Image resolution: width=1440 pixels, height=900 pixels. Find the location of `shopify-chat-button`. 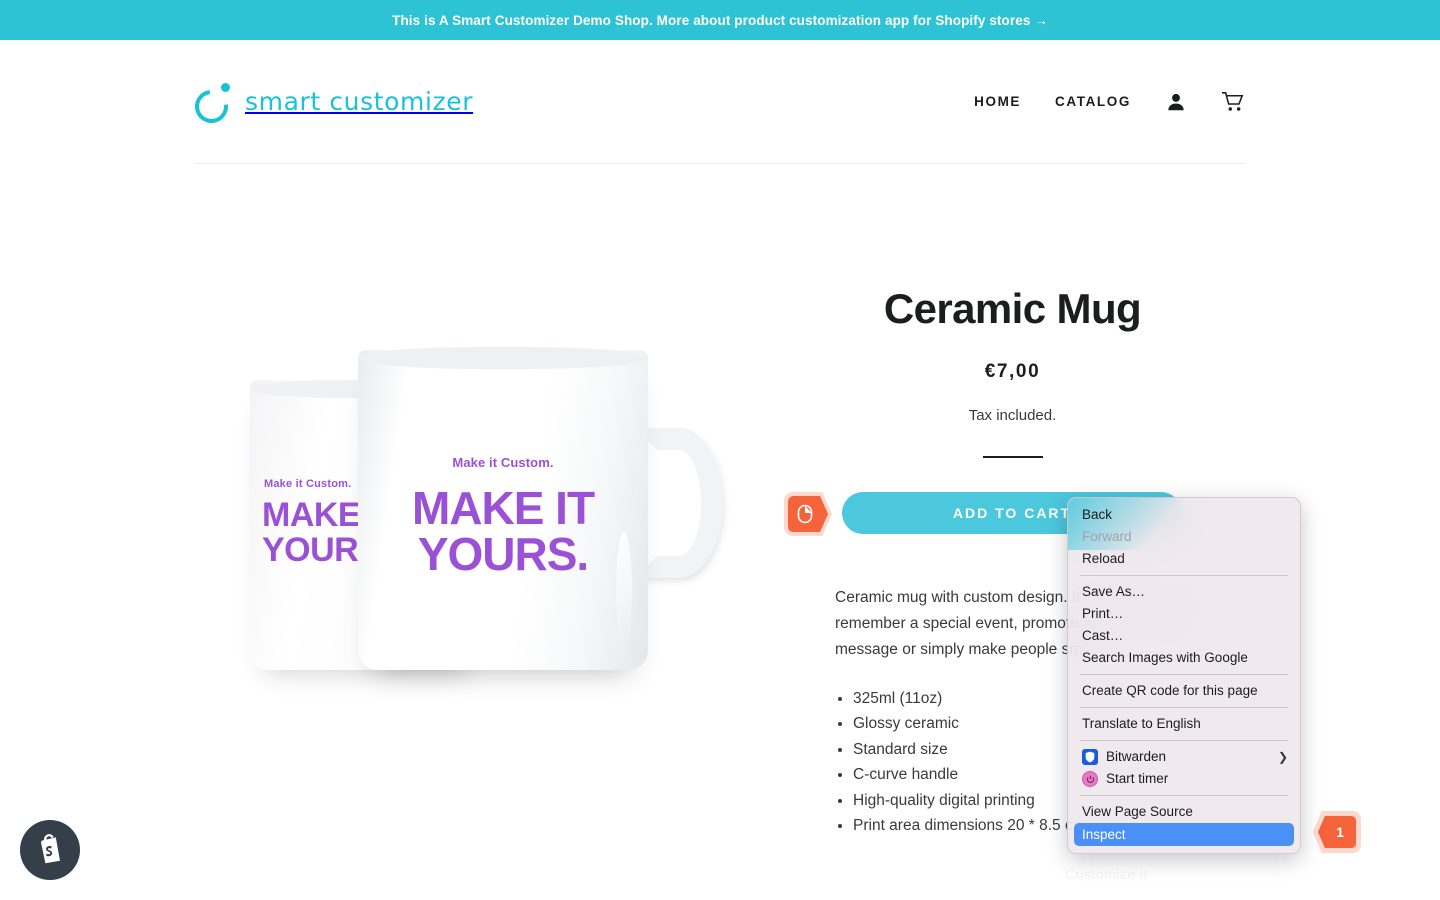

shopify-chat-button is located at coordinates (50, 850).